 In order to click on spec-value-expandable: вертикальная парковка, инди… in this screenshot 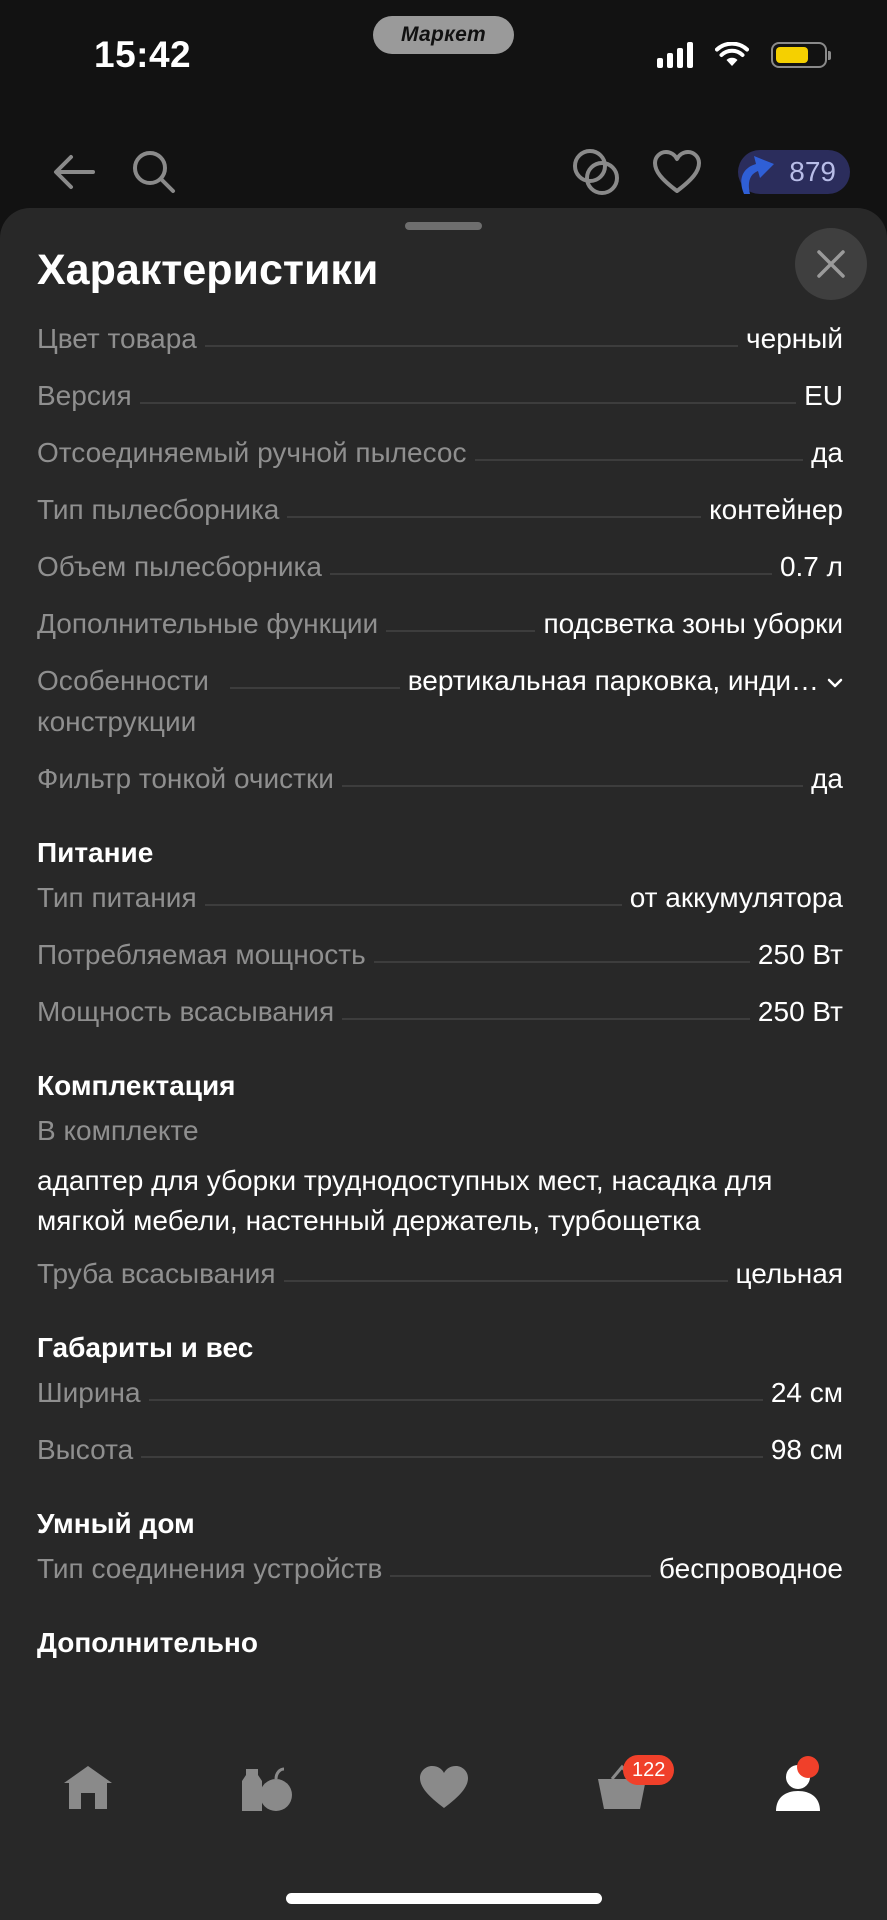, I will do `click(625, 680)`.